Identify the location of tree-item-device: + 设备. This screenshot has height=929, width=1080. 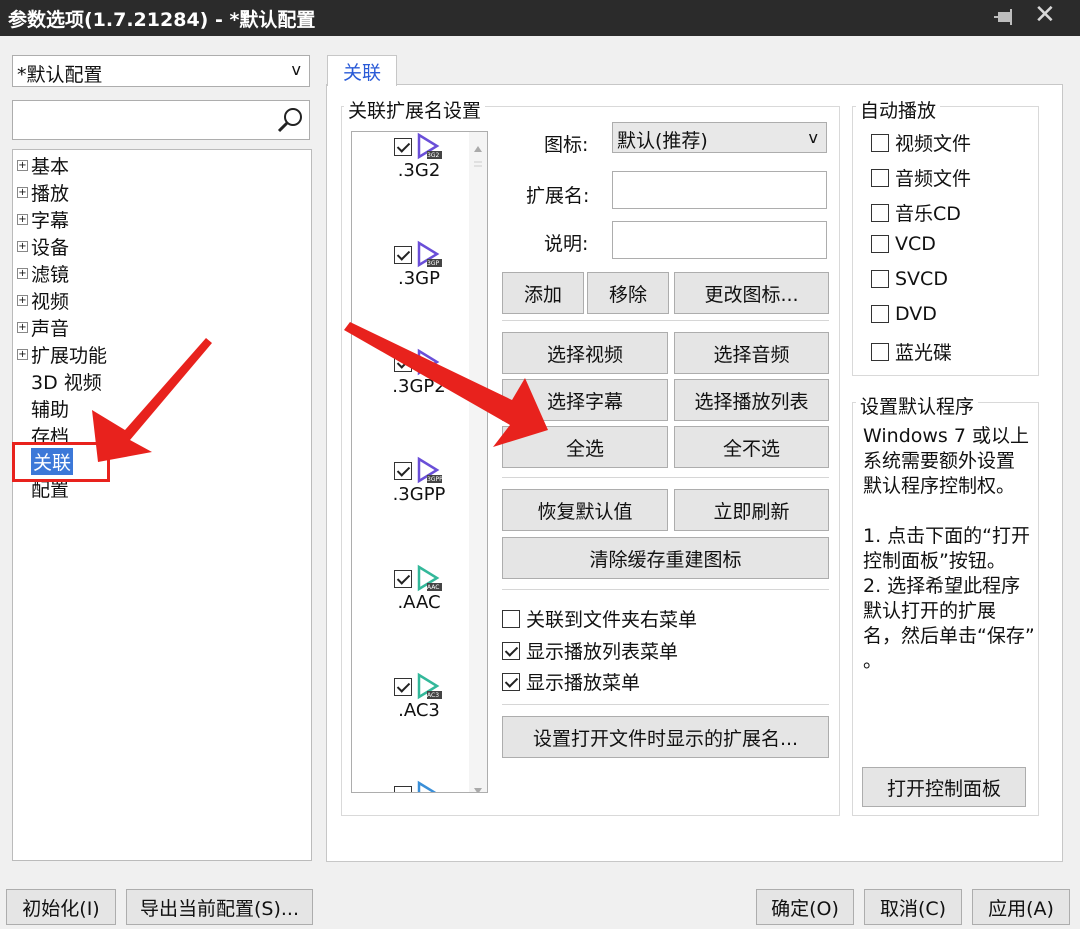
(43, 246).